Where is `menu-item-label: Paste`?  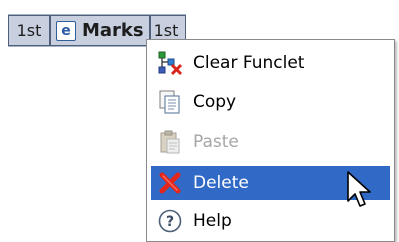
menu-item-label: Paste is located at coordinates (216, 142).